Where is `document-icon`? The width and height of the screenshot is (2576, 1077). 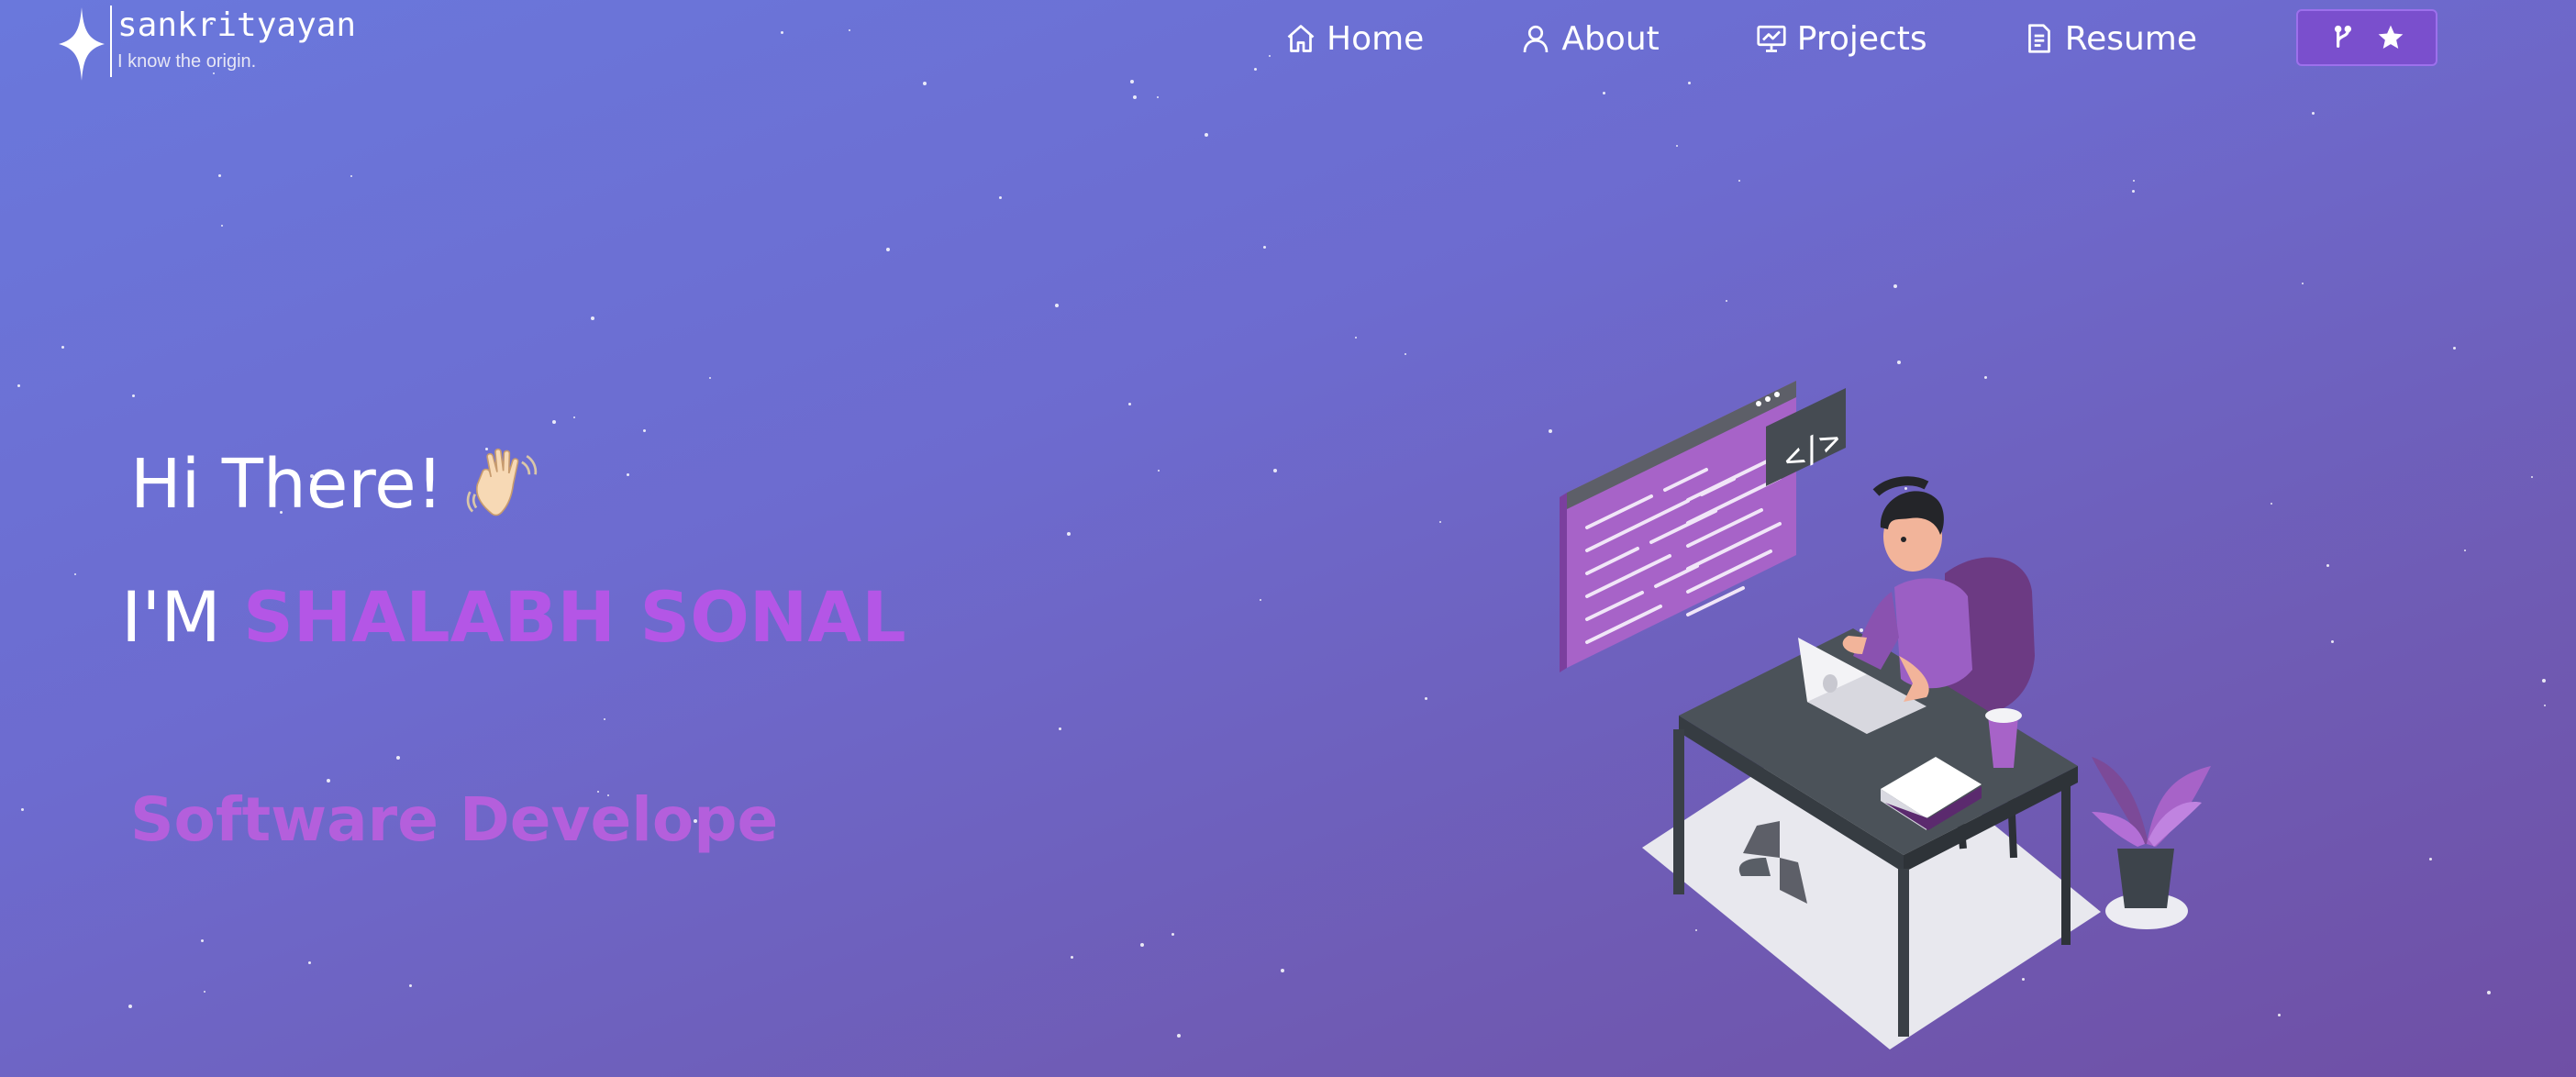
document-icon is located at coordinates (2038, 38).